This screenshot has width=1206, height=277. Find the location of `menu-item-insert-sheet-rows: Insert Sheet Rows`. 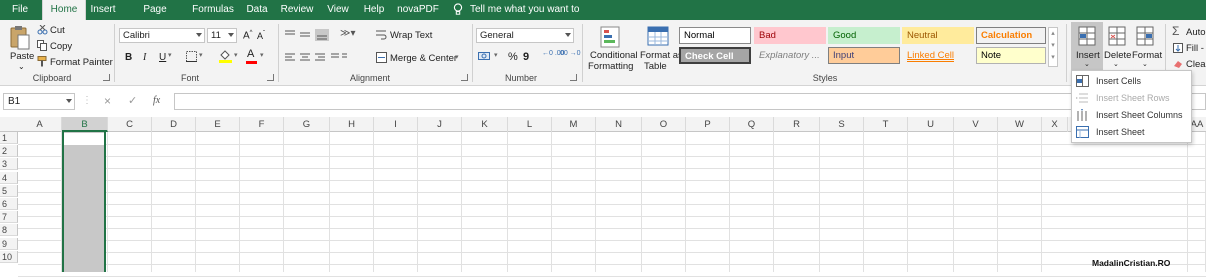

menu-item-insert-sheet-rows: Insert Sheet Rows is located at coordinates (1131, 98).